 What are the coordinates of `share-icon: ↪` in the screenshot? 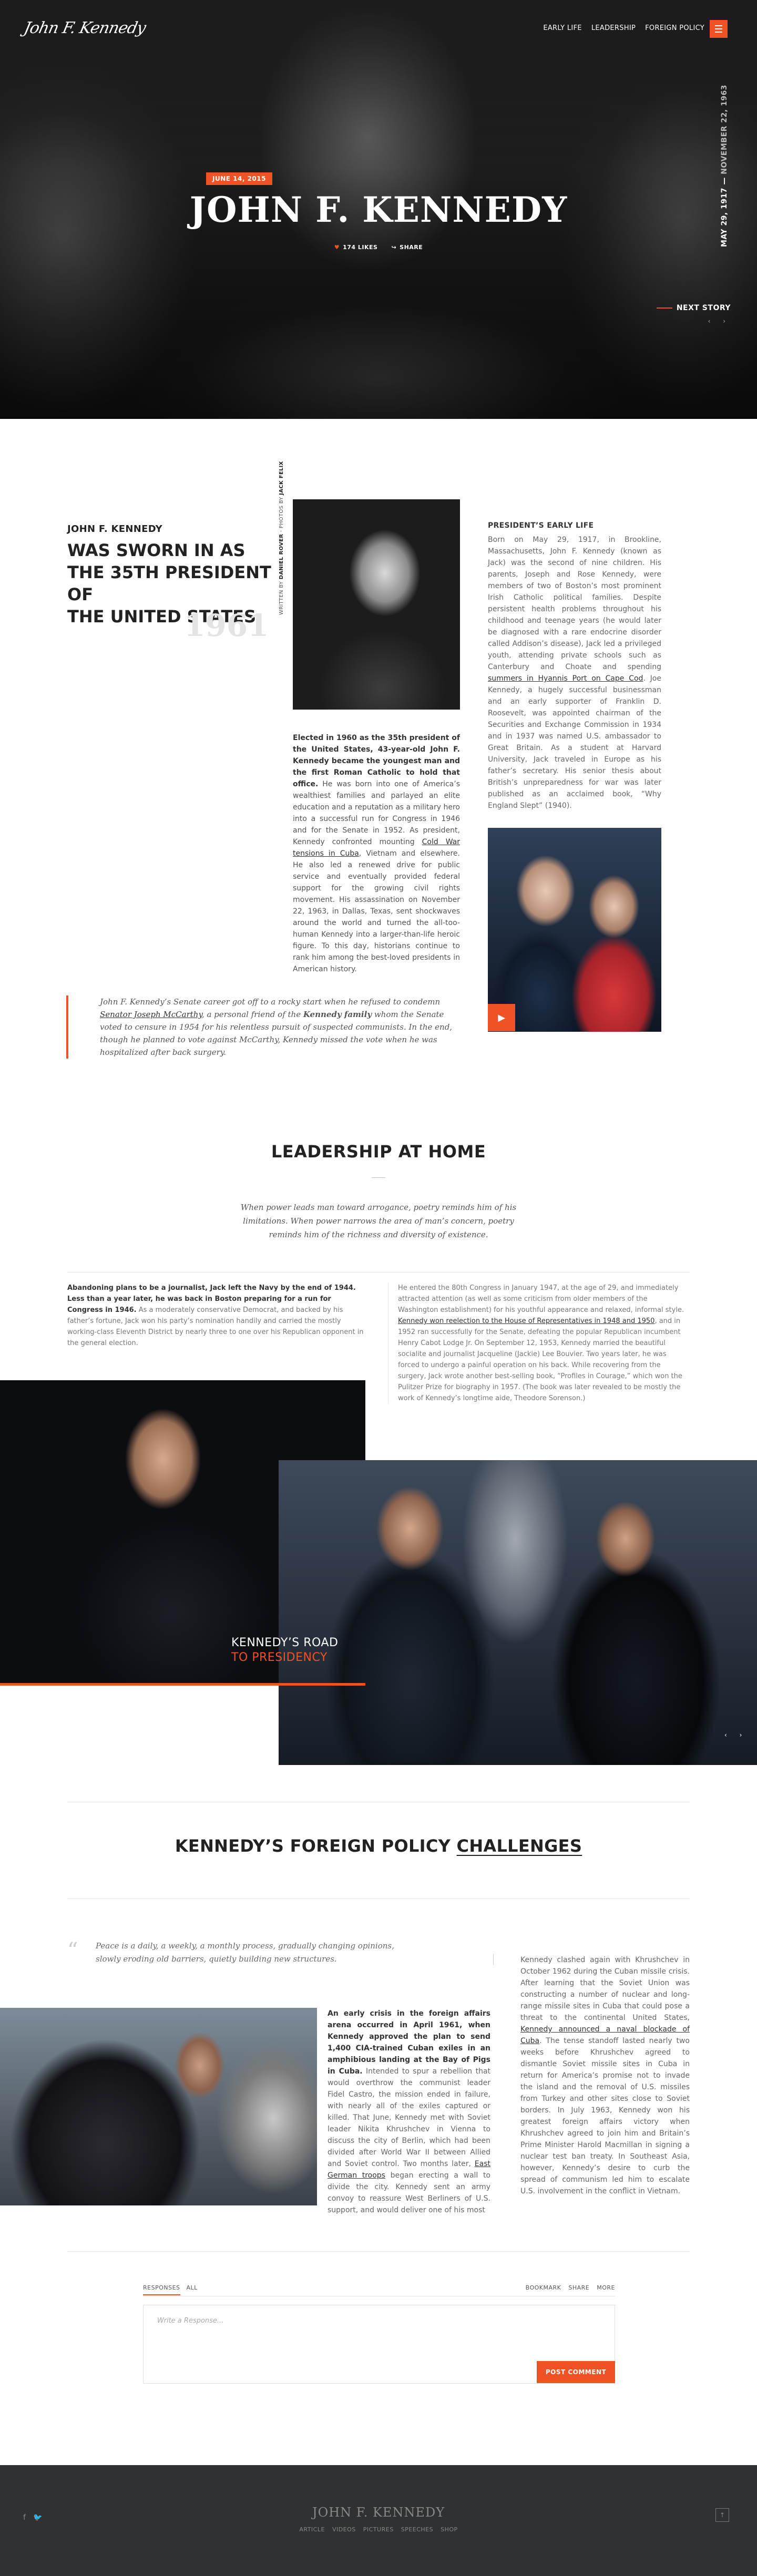 It's located at (394, 247).